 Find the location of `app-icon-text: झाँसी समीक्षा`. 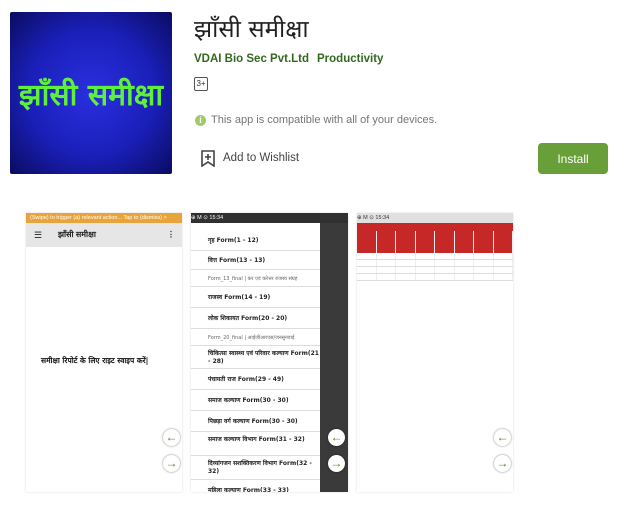

app-icon-text: झाँसी समीक्षा is located at coordinates (91, 95).